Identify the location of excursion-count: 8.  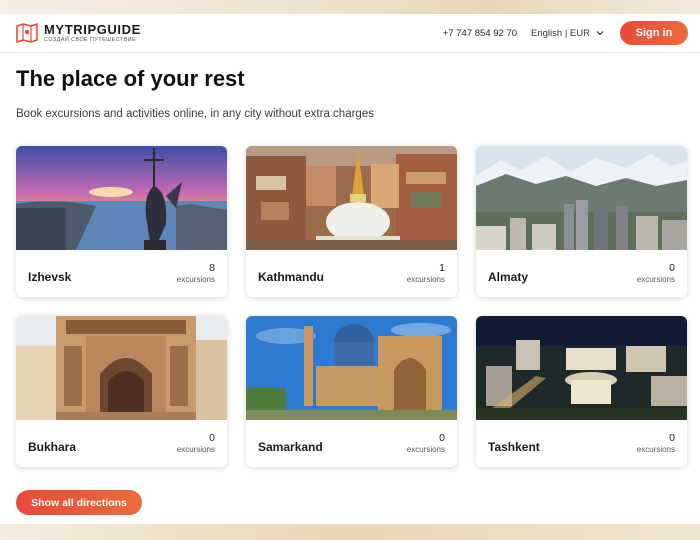
(212, 268).